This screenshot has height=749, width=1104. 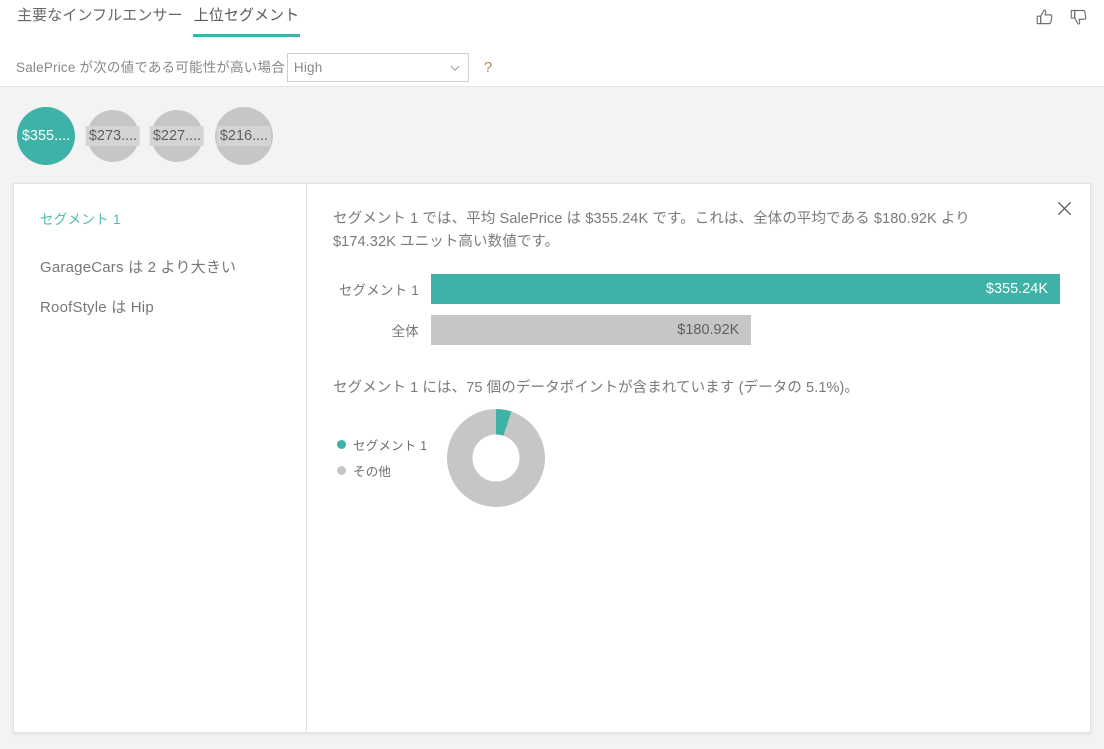 I want to click on bar-row-overall: 全体 $180.92K, so click(x=696, y=330).